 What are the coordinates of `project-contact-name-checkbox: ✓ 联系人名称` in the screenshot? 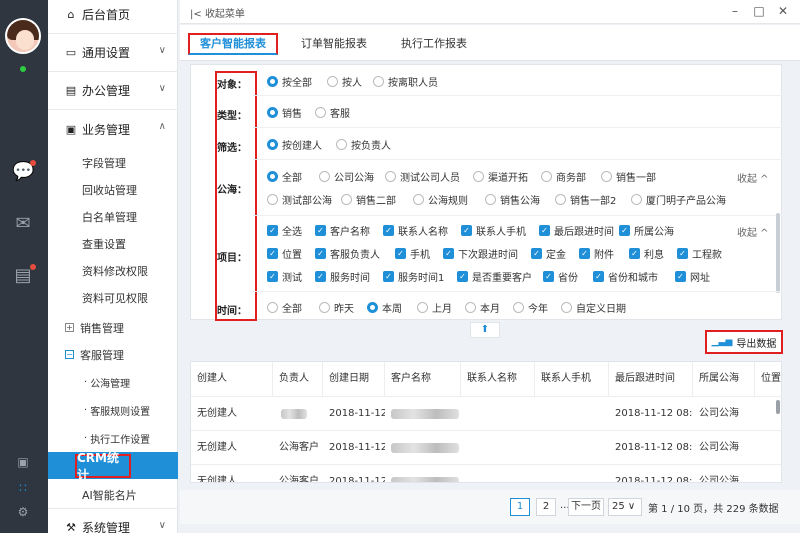 It's located at (415, 230).